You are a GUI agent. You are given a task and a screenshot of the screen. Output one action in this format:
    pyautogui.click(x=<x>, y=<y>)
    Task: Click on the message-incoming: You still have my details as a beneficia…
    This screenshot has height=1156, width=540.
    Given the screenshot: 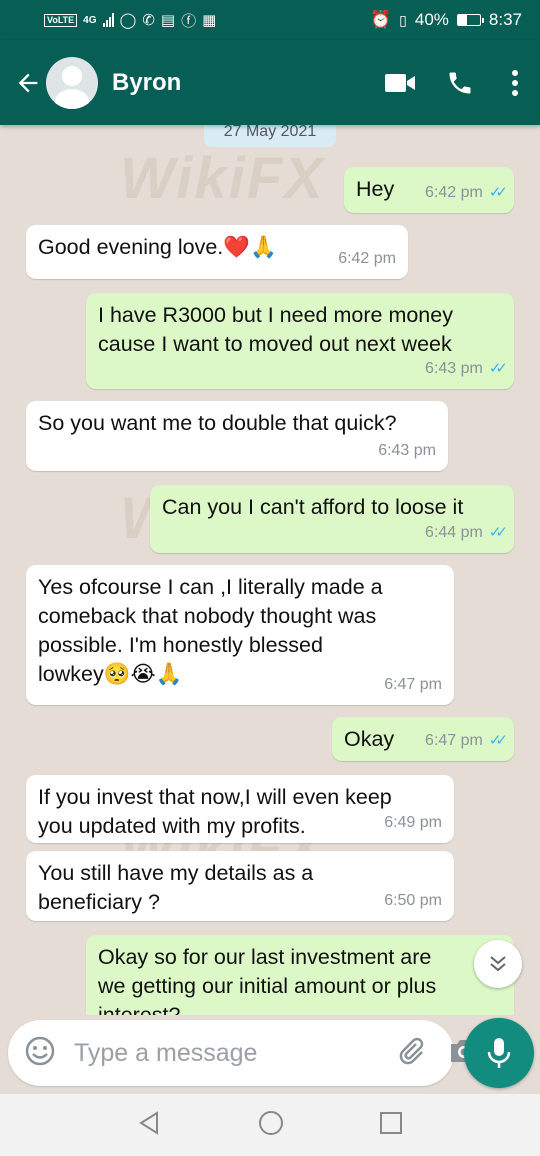 What is the action you would take?
    pyautogui.click(x=240, y=886)
    